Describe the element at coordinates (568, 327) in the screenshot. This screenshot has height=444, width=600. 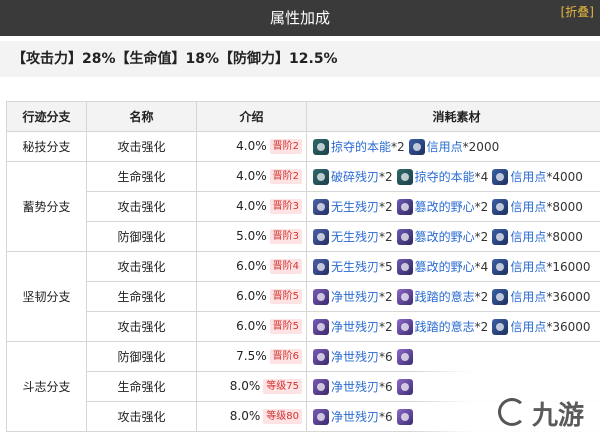
I see `material-quantity: *36000` at that location.